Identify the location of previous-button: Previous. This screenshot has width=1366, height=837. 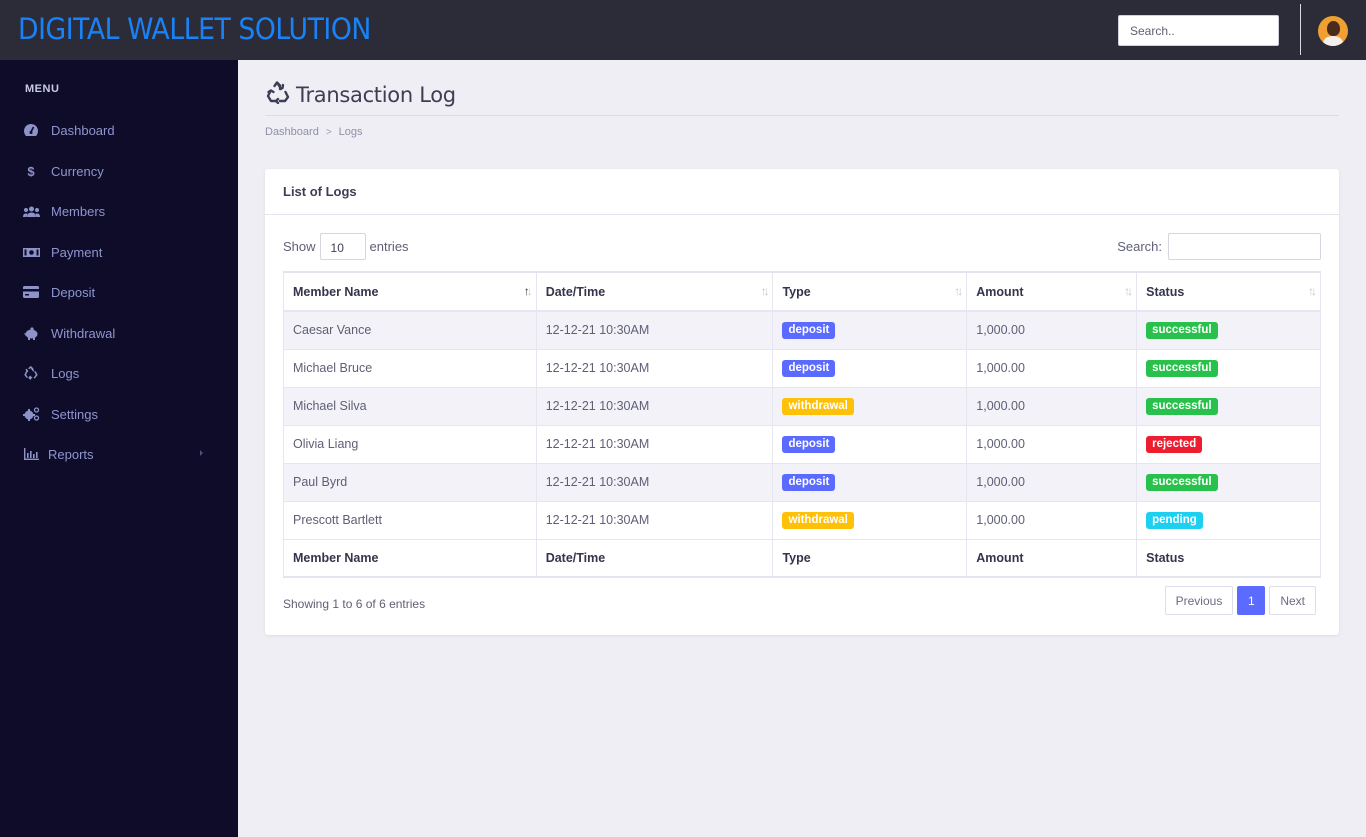
(1199, 600).